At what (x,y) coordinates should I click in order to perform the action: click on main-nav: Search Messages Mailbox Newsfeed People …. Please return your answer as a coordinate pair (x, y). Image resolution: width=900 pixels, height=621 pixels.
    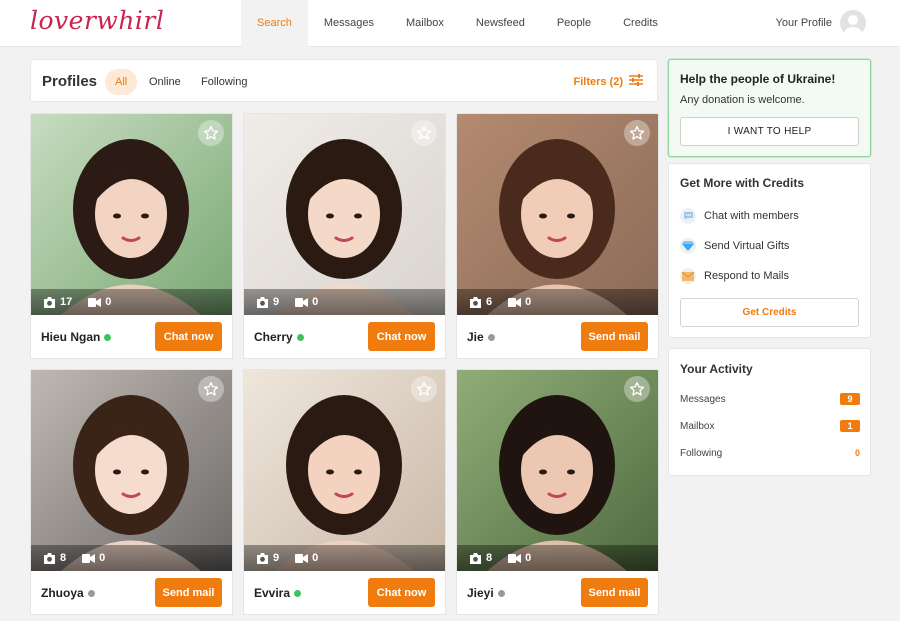
    Looking at the image, I should click on (457, 23).